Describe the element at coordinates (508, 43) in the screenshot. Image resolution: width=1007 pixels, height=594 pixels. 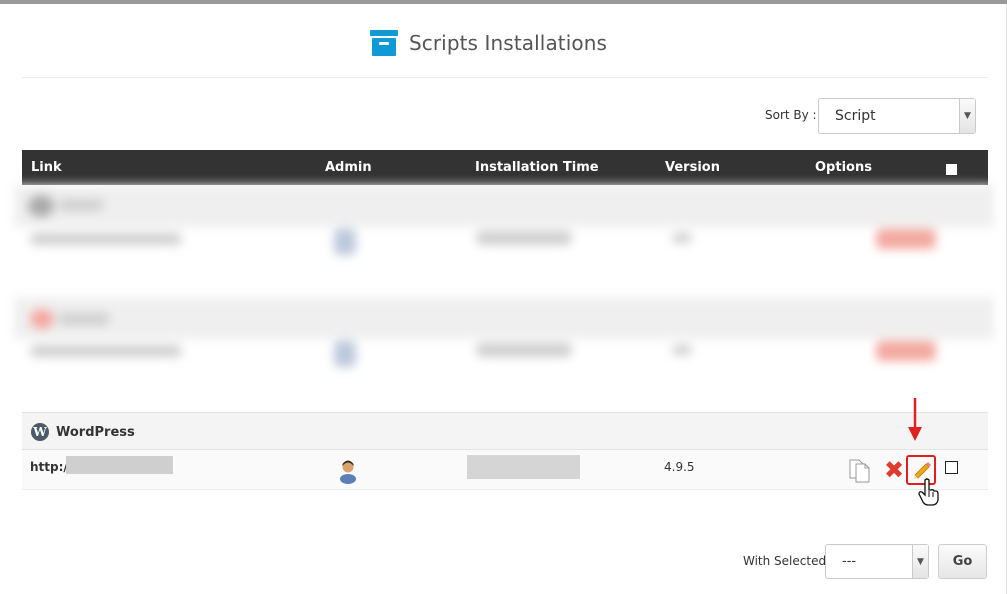
I see `page-title: Scripts Installations` at that location.